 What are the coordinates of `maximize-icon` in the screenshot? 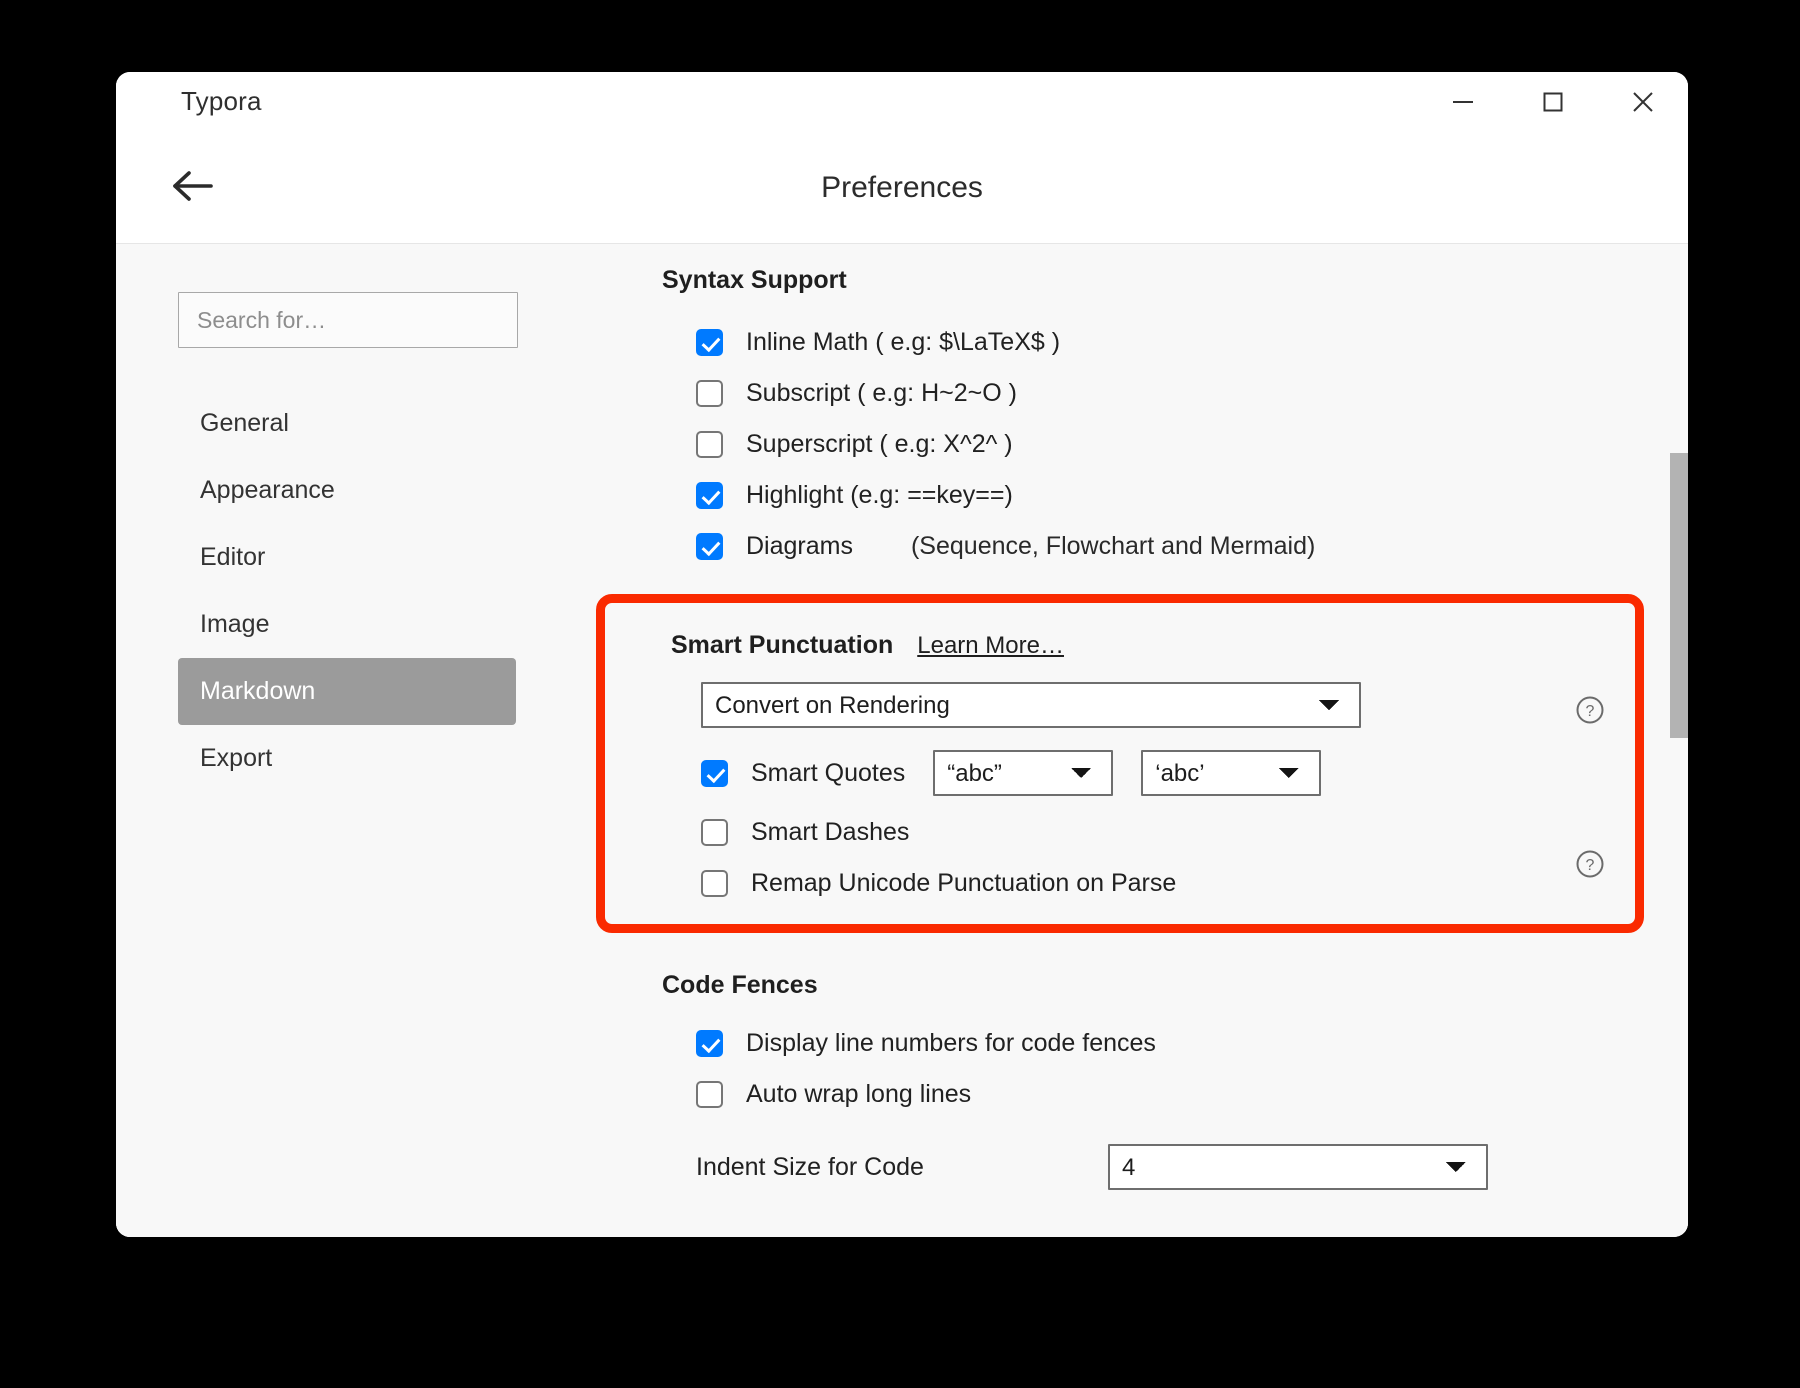 It's located at (1553, 102).